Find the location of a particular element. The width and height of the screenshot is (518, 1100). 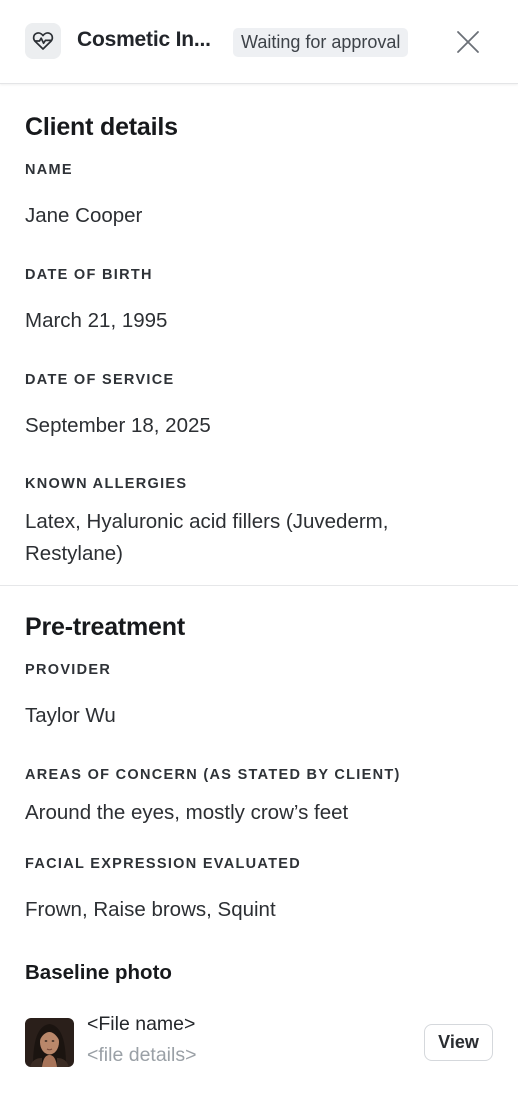

dos-label: DATE OF SERVICE is located at coordinates (100, 380).